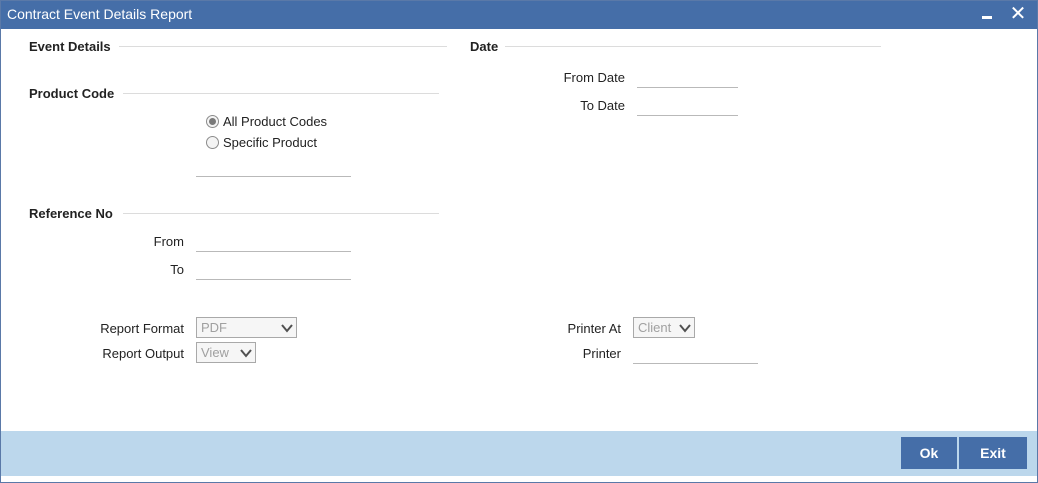  I want to click on minimize-icon, so click(988, 14).